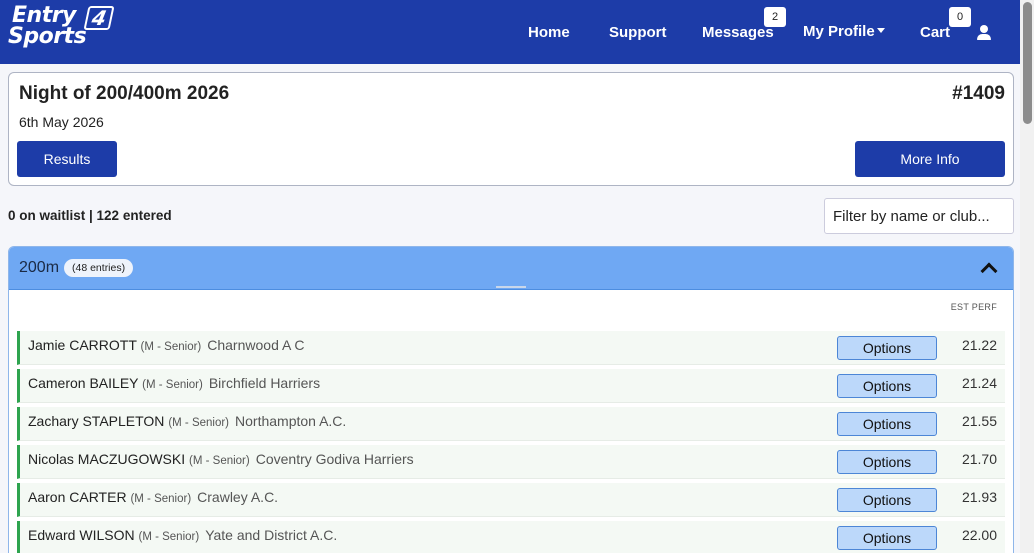  Describe the element at coordinates (775, 17) in the screenshot. I see `messages-count-badge: 2` at that location.